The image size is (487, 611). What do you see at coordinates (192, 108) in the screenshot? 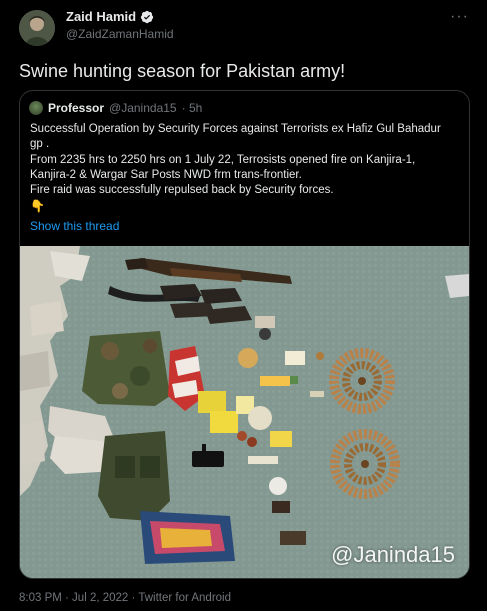
I see `quoted-tweet-time: · 5h` at bounding box center [192, 108].